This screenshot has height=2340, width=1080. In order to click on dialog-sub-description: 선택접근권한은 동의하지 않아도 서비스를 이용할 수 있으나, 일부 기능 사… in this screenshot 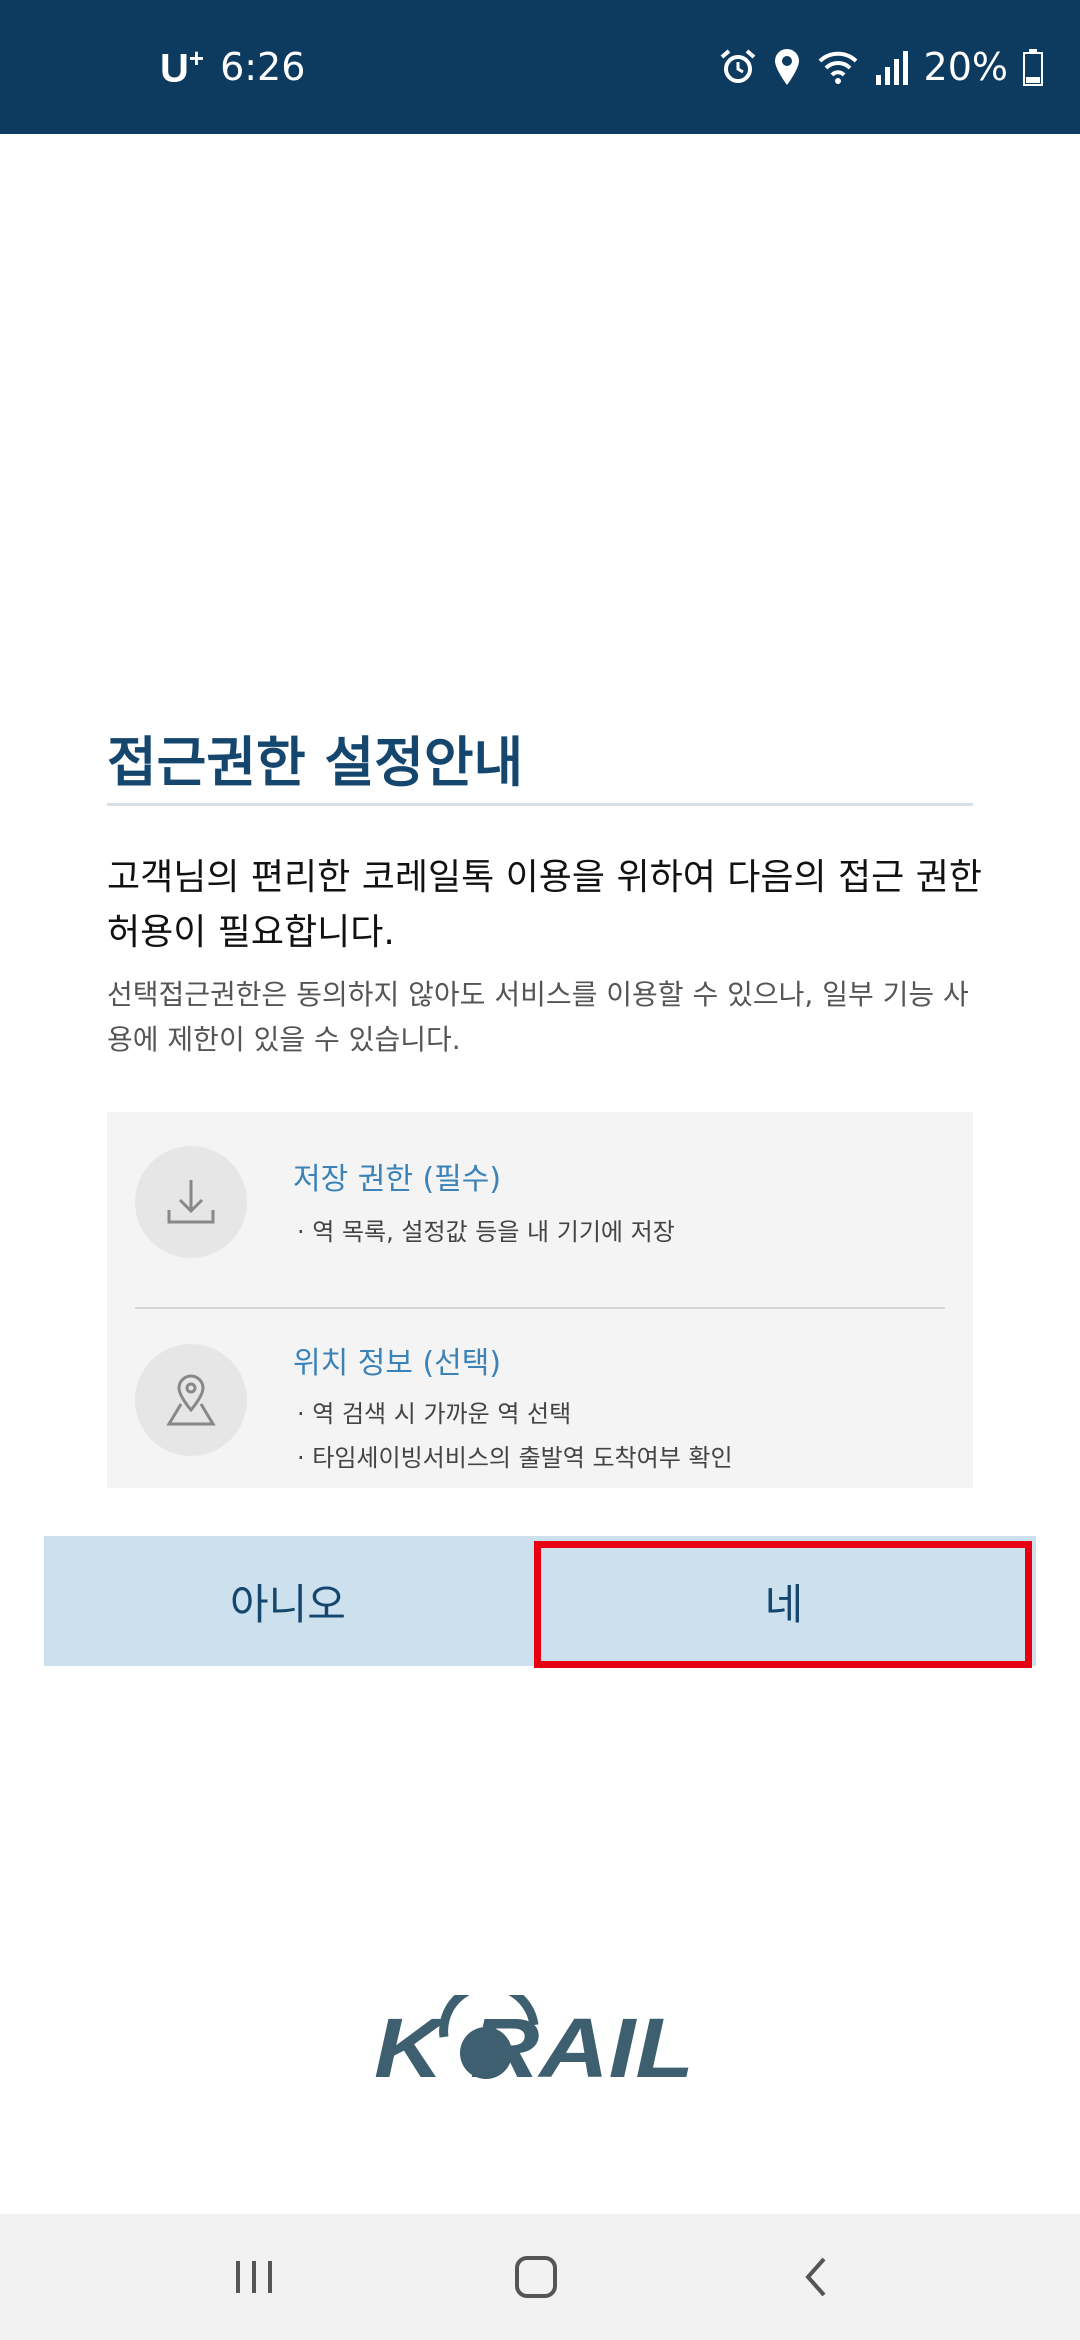, I will do `click(538, 1017)`.